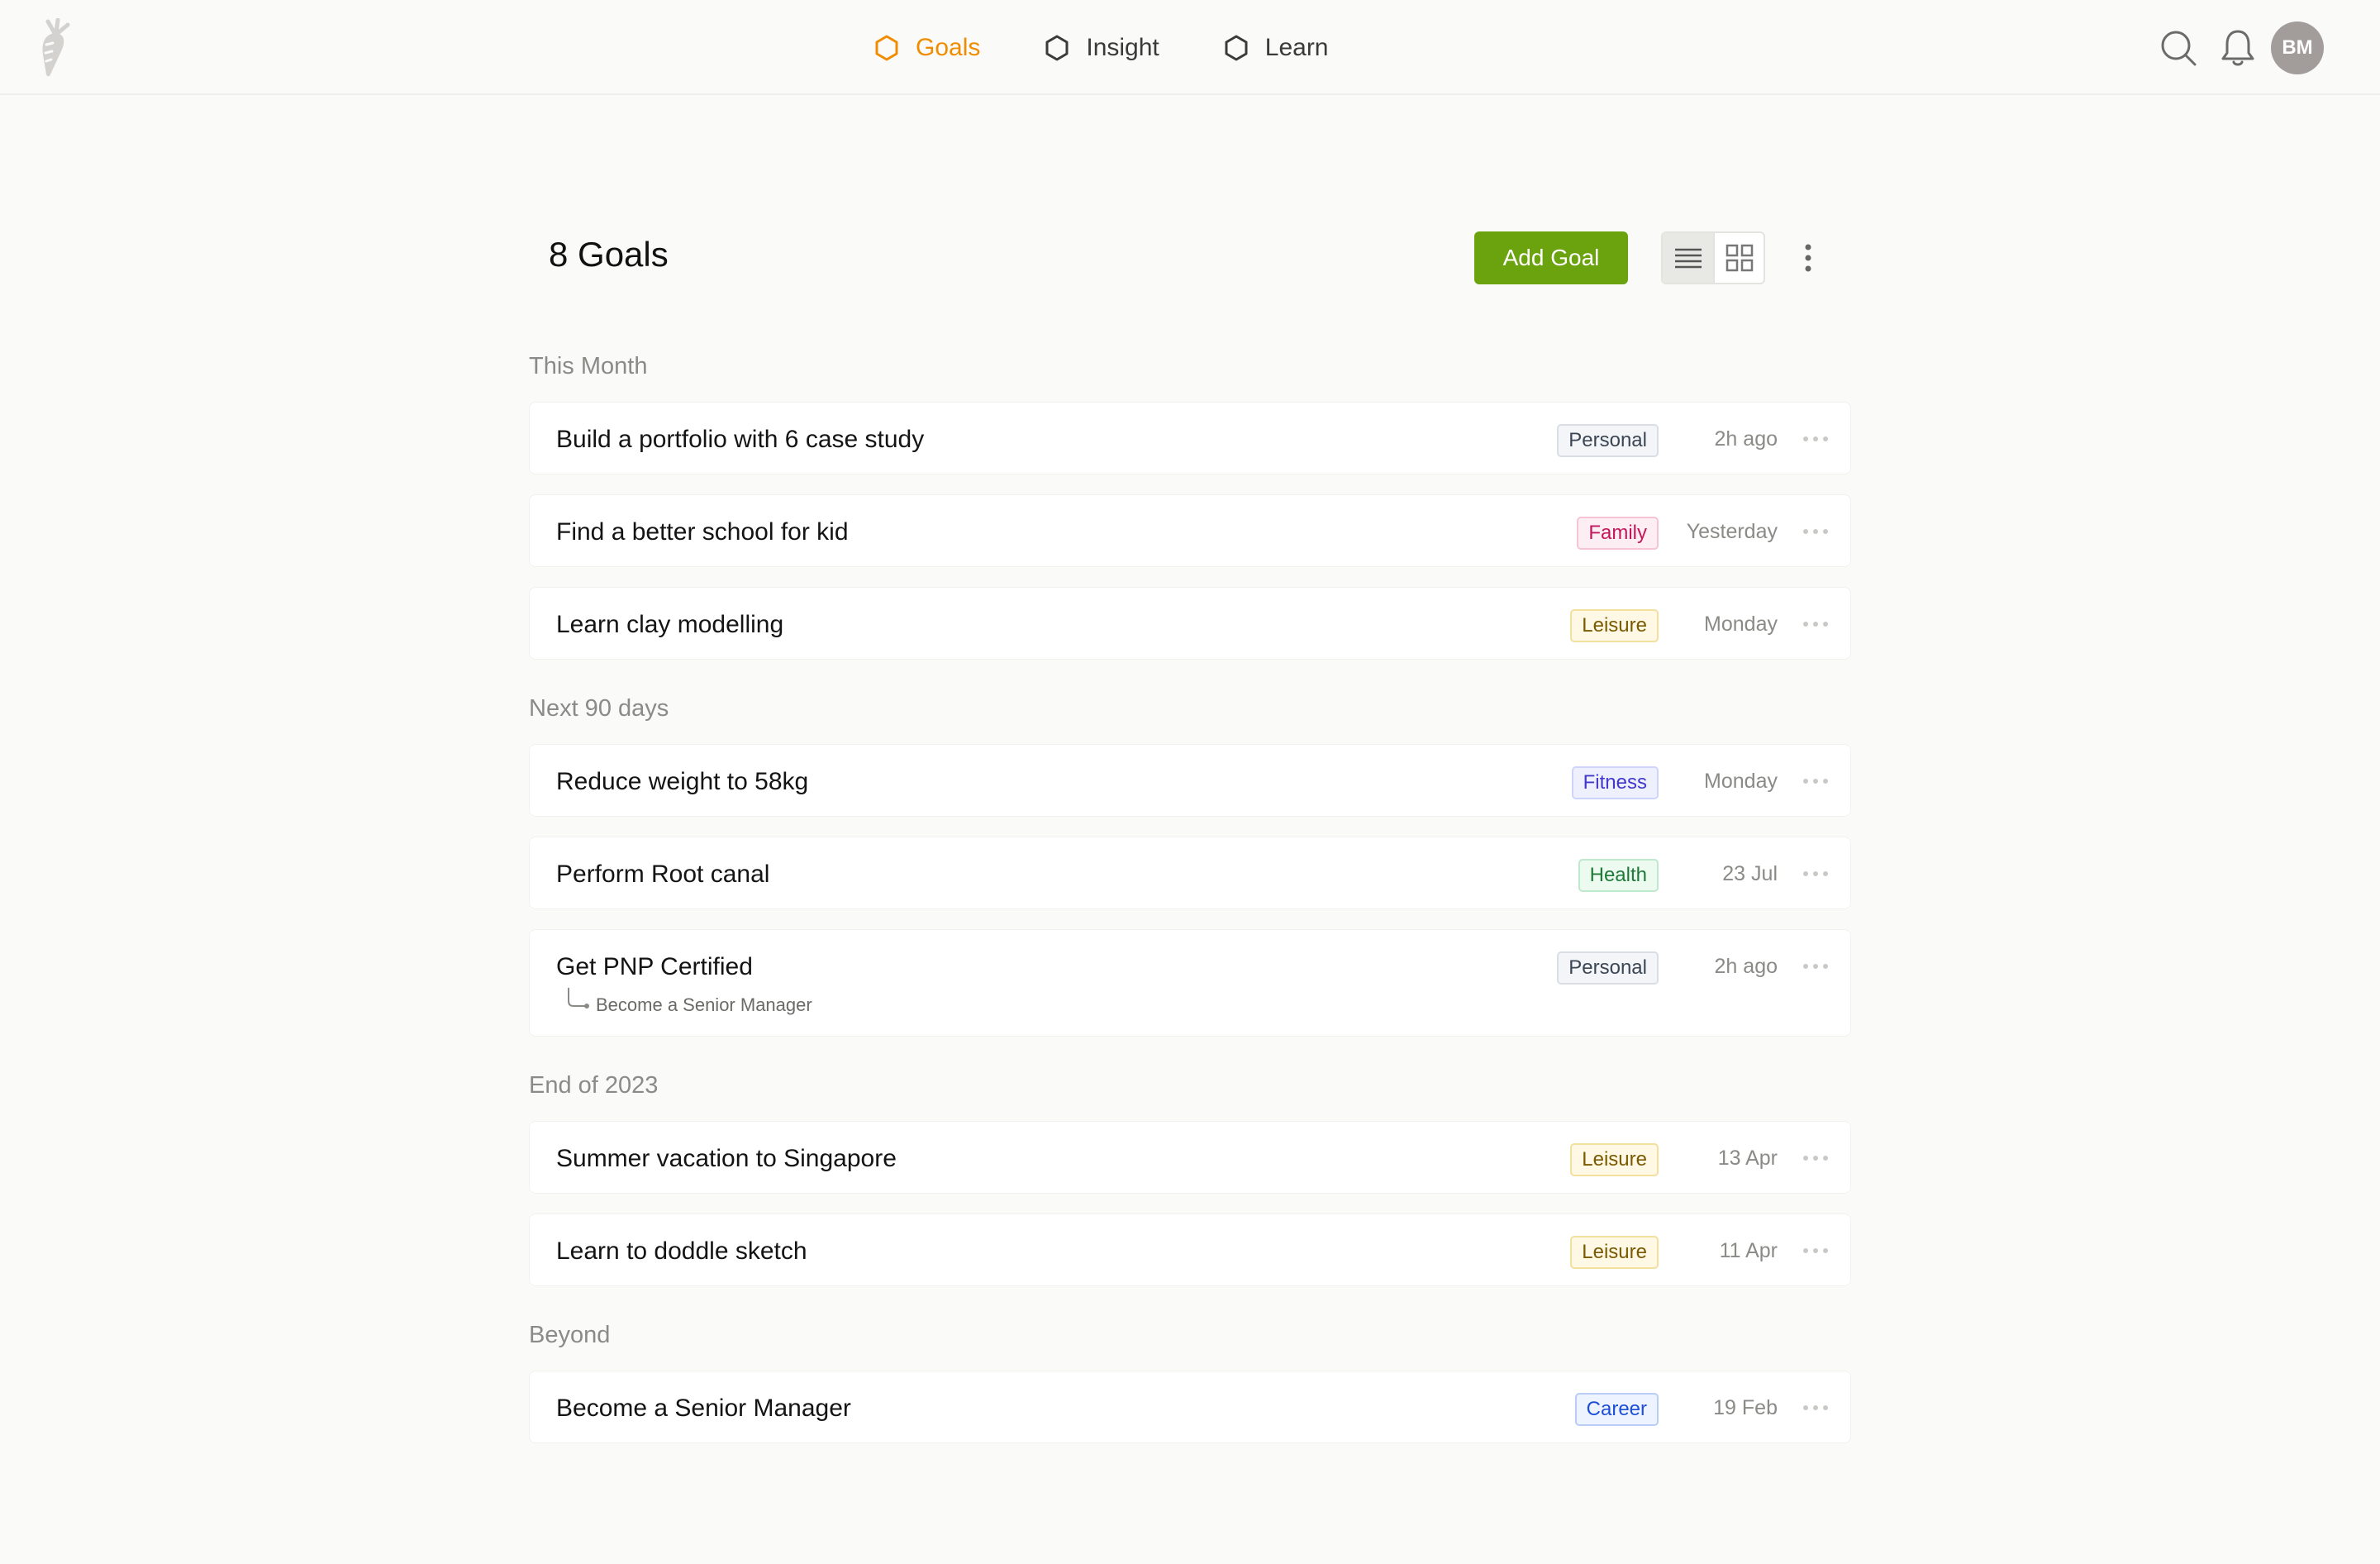  What do you see at coordinates (1190, 1250) in the screenshot?
I see `goal-card: Learn to doddle sketch Leisure 11 Apr` at bounding box center [1190, 1250].